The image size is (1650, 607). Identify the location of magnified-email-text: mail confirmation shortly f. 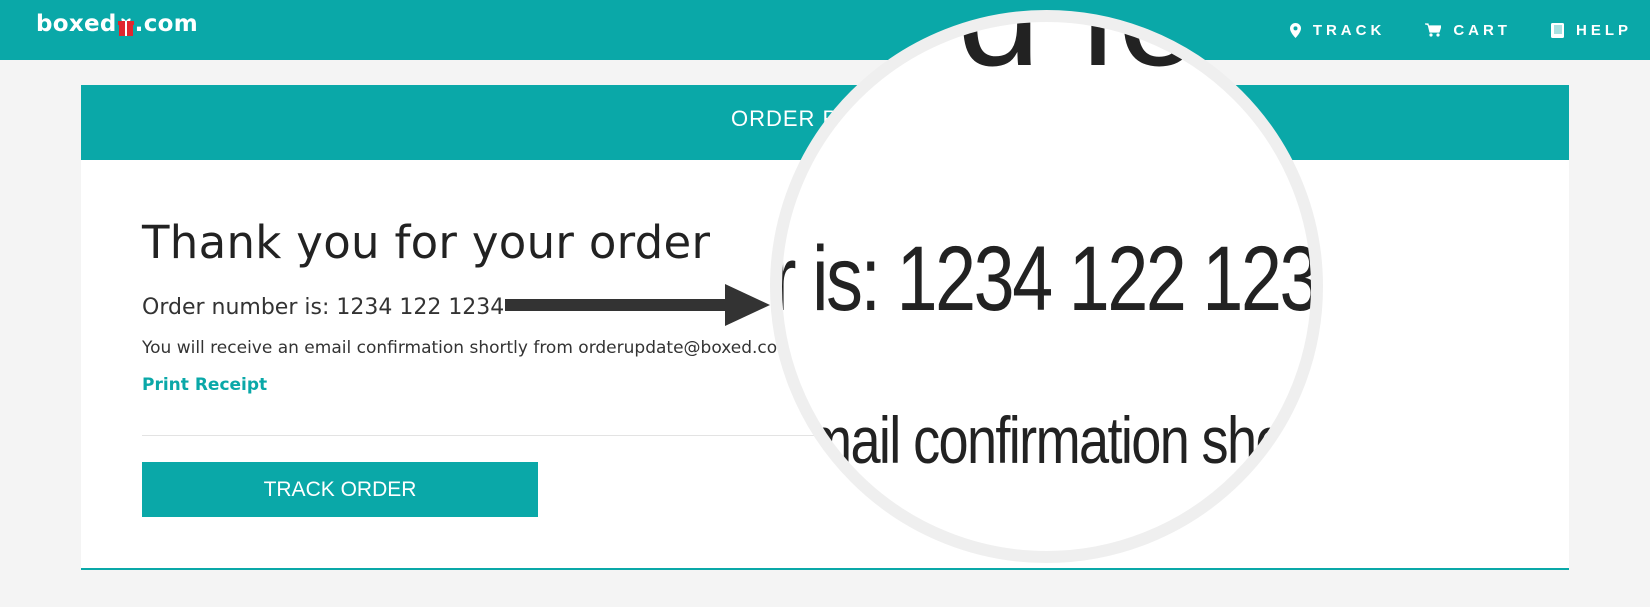
(1065, 440).